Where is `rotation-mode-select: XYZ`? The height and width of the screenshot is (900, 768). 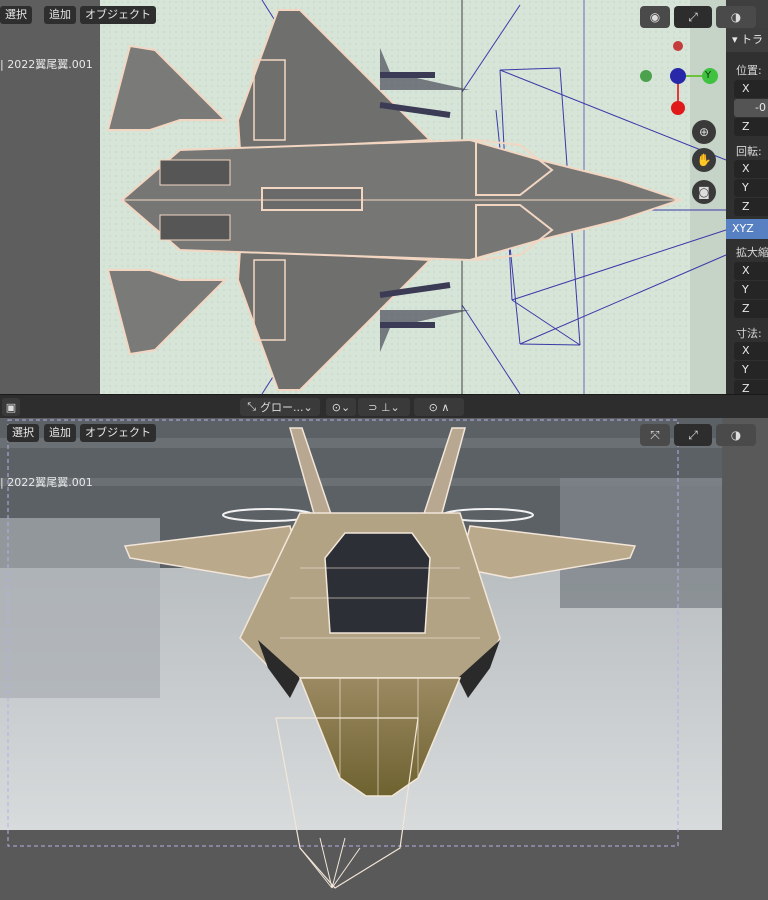 rotation-mode-select: XYZ is located at coordinates (747, 229).